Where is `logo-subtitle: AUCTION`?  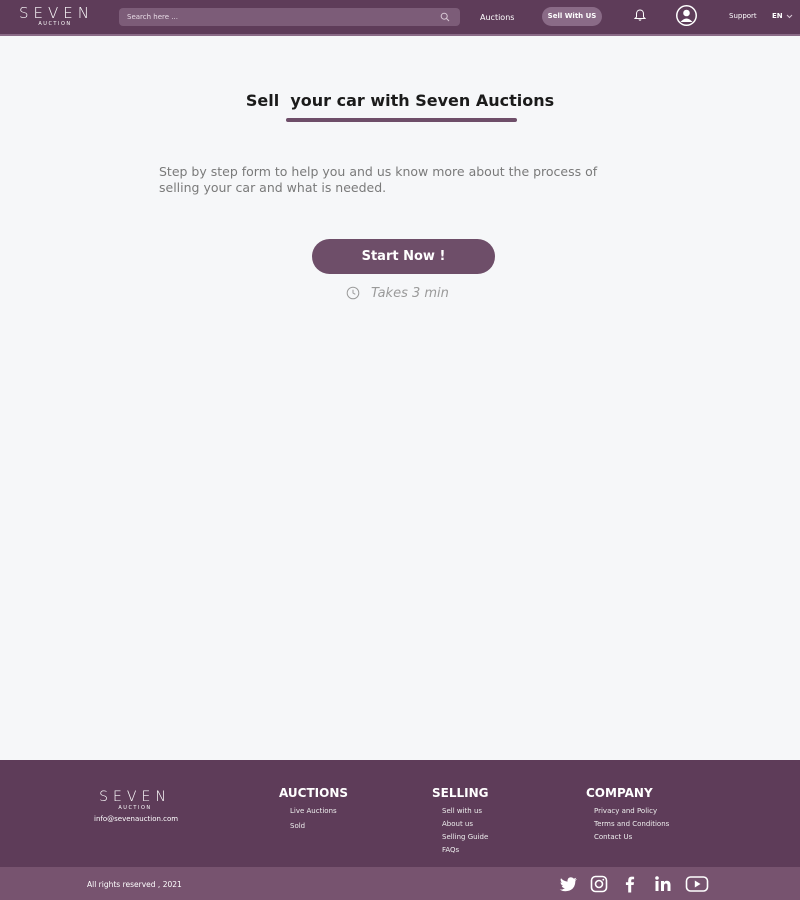 logo-subtitle: AUCTION is located at coordinates (55, 24).